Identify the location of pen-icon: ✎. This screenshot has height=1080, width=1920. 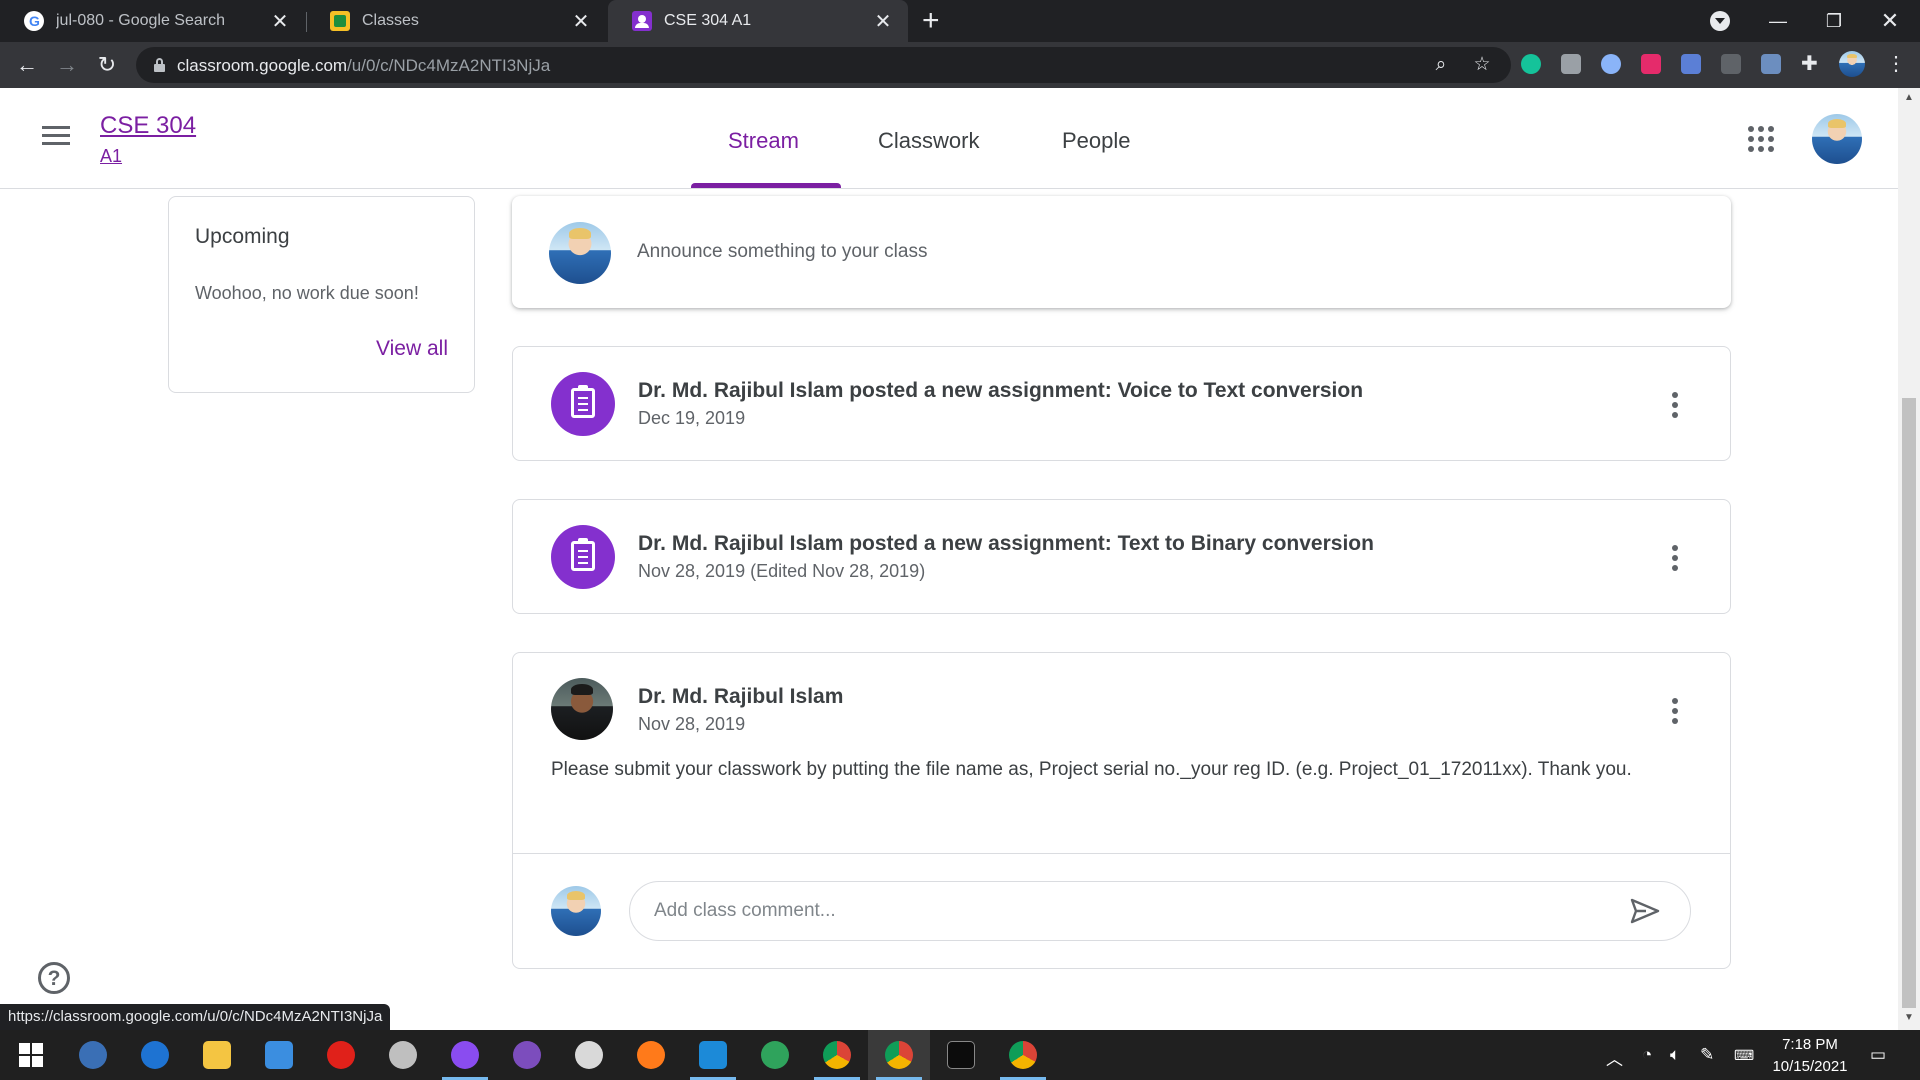
(1707, 1055).